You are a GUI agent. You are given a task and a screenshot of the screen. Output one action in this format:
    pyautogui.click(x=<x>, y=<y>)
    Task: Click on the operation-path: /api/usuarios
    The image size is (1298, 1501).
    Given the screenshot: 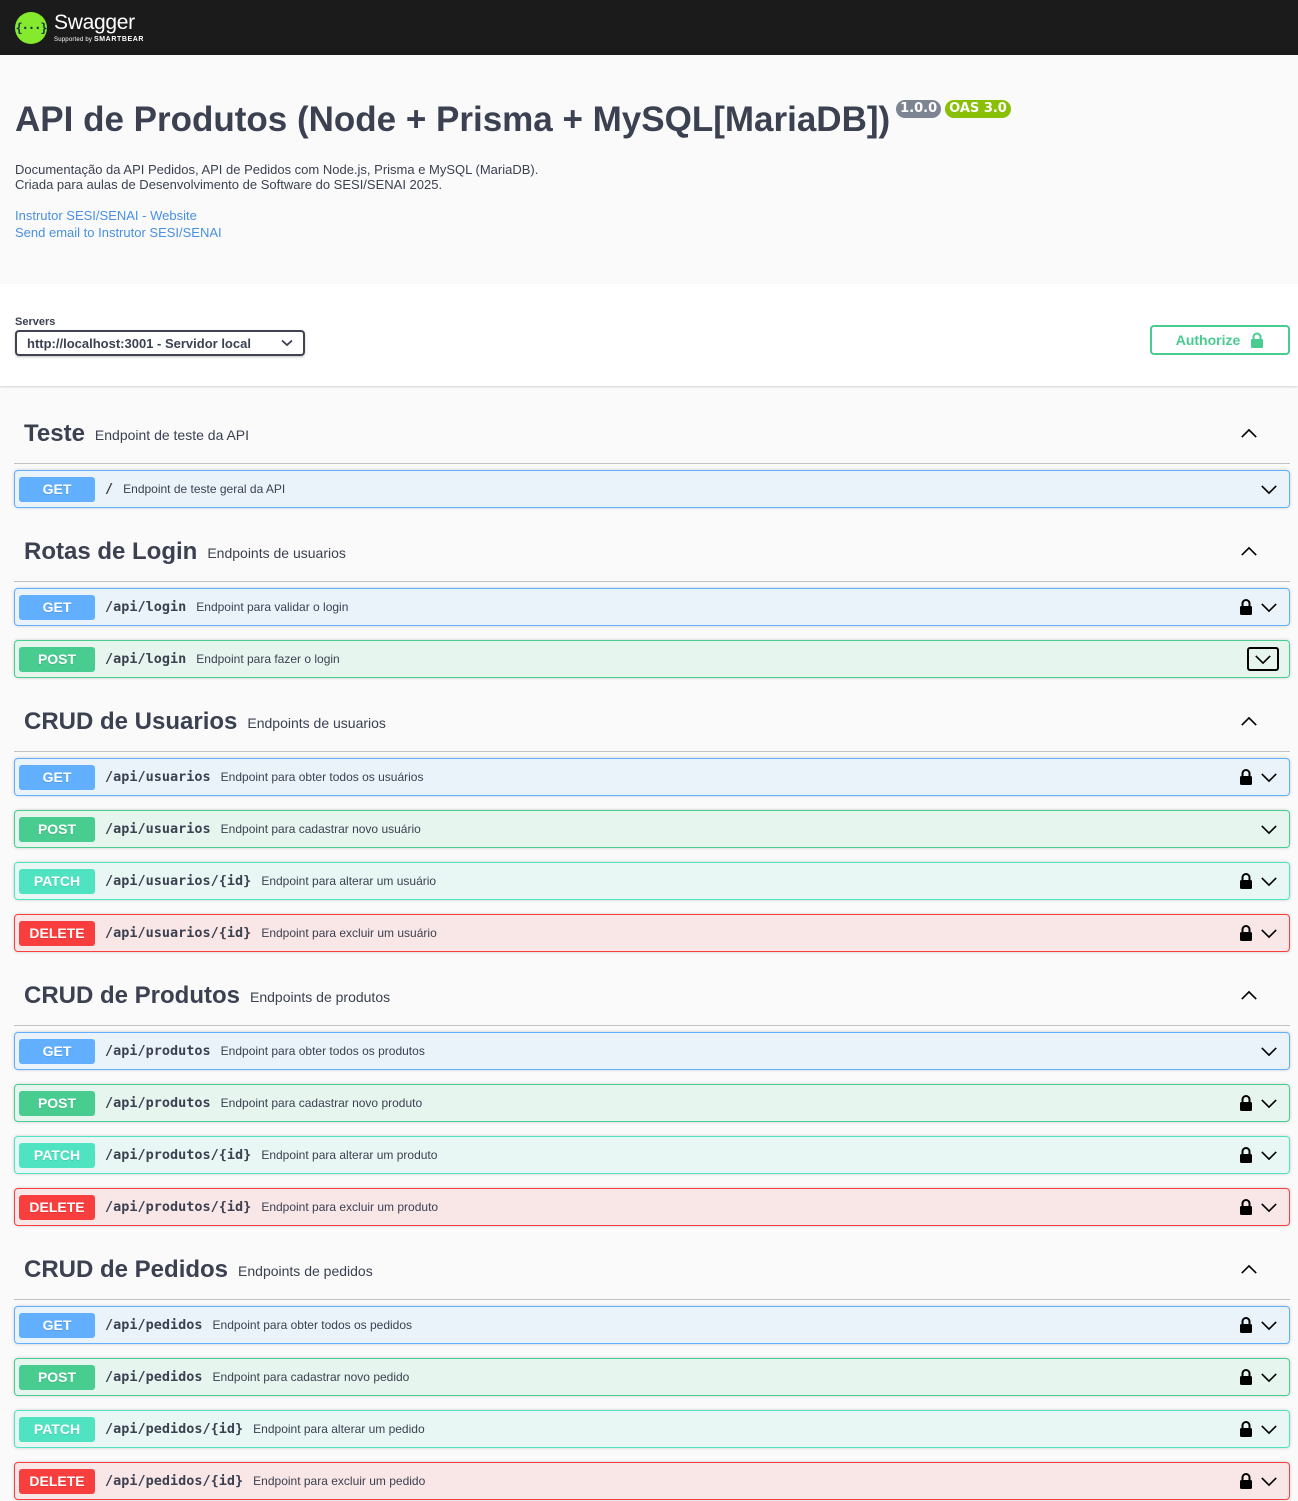 What is the action you would take?
    pyautogui.click(x=158, y=777)
    